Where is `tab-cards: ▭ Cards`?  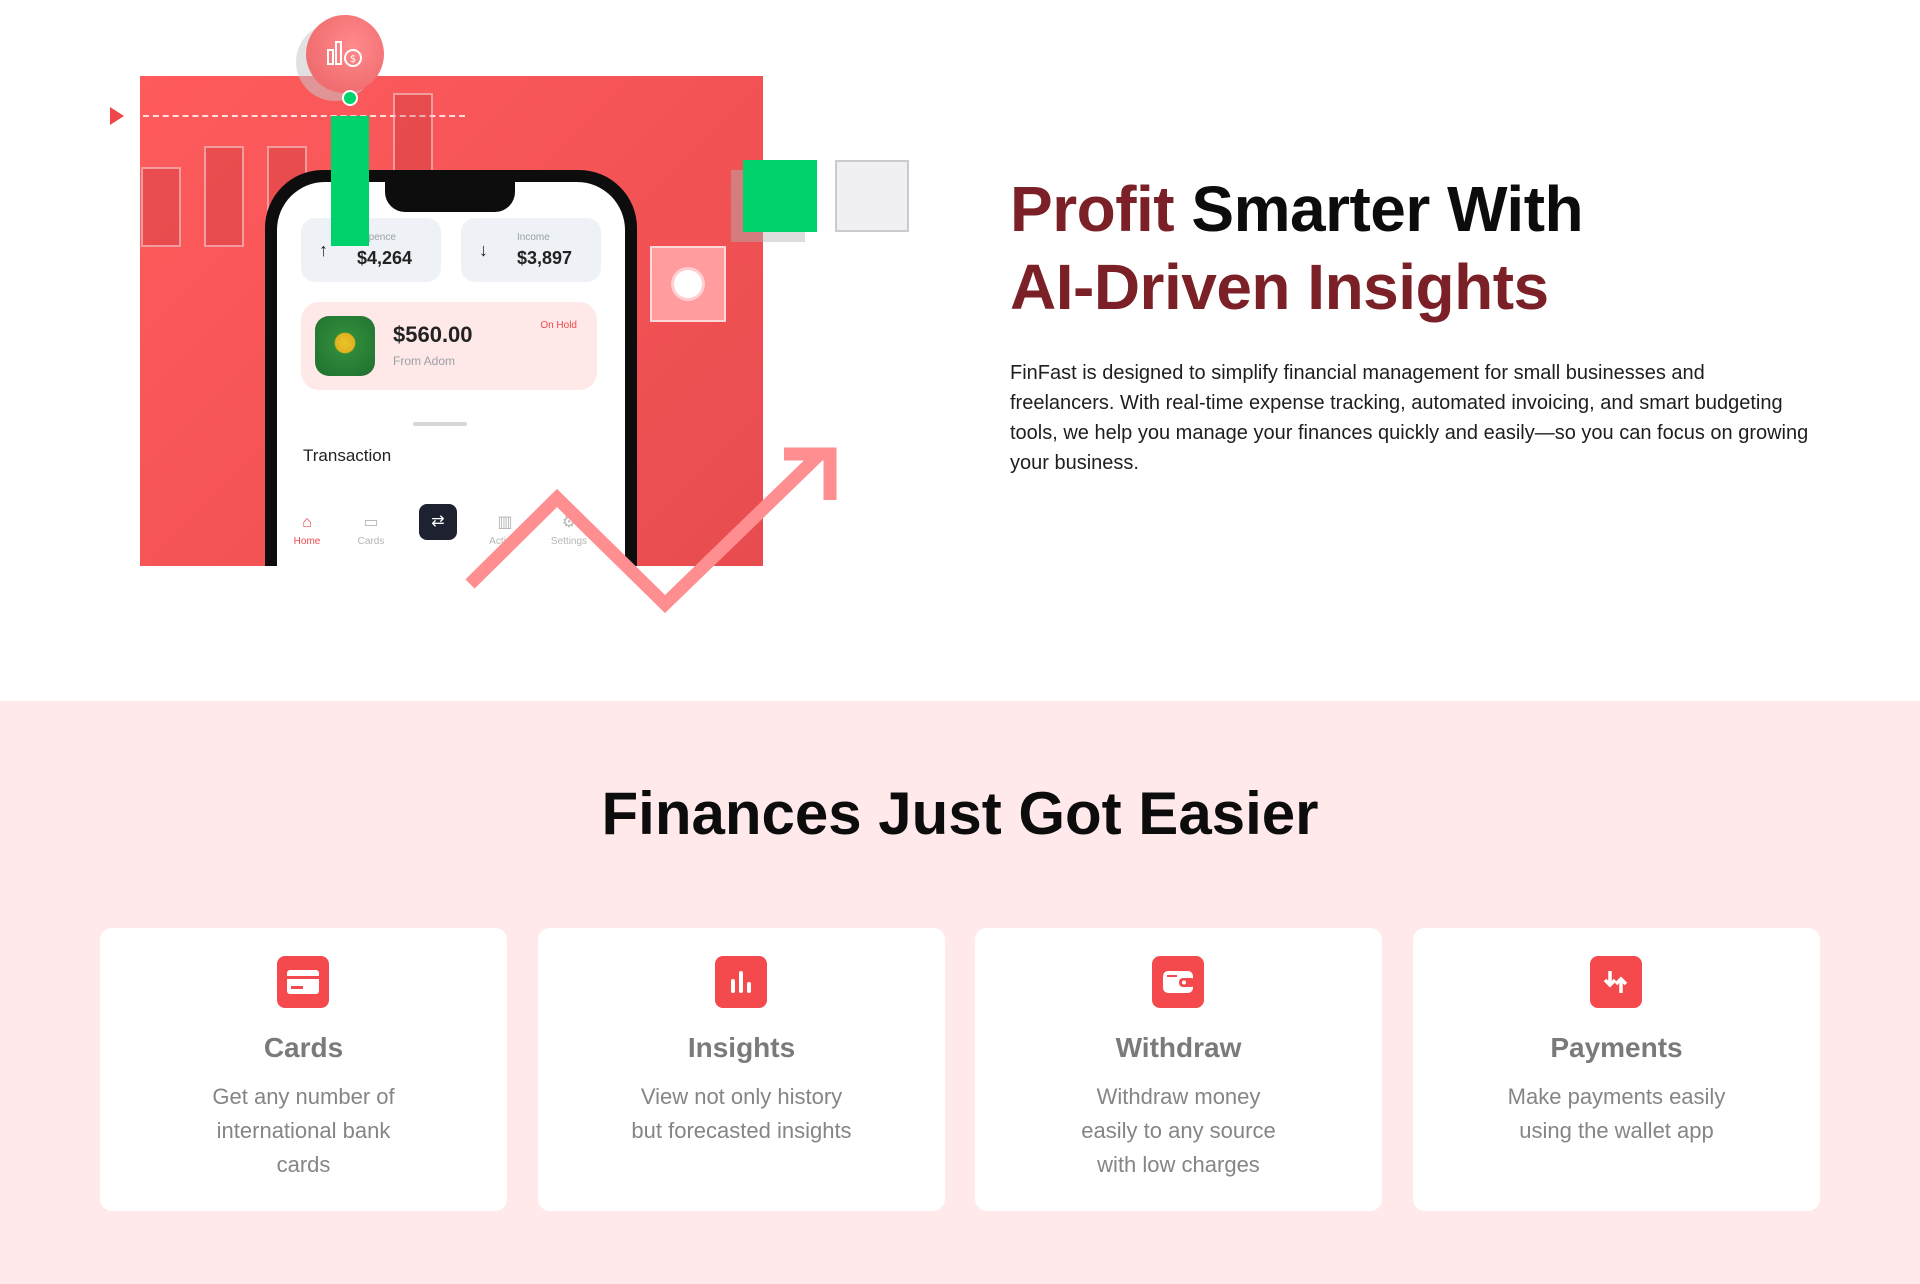
tab-cards: ▭ Cards is located at coordinates (371, 530).